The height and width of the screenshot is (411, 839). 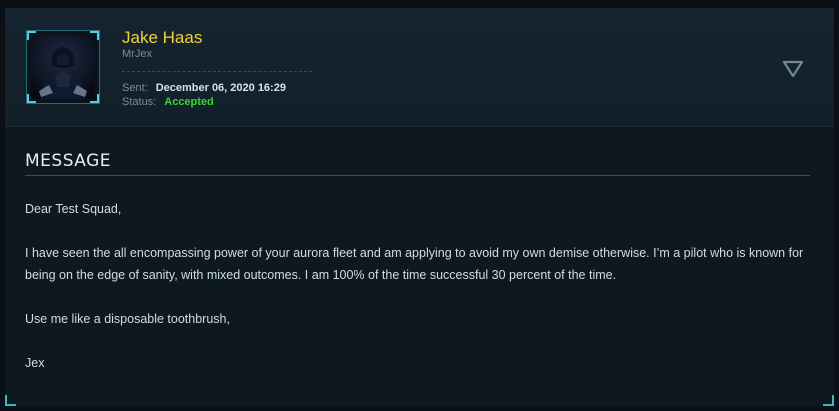 I want to click on message-closing: Use me like a disposable toothbrush,, so click(x=127, y=319).